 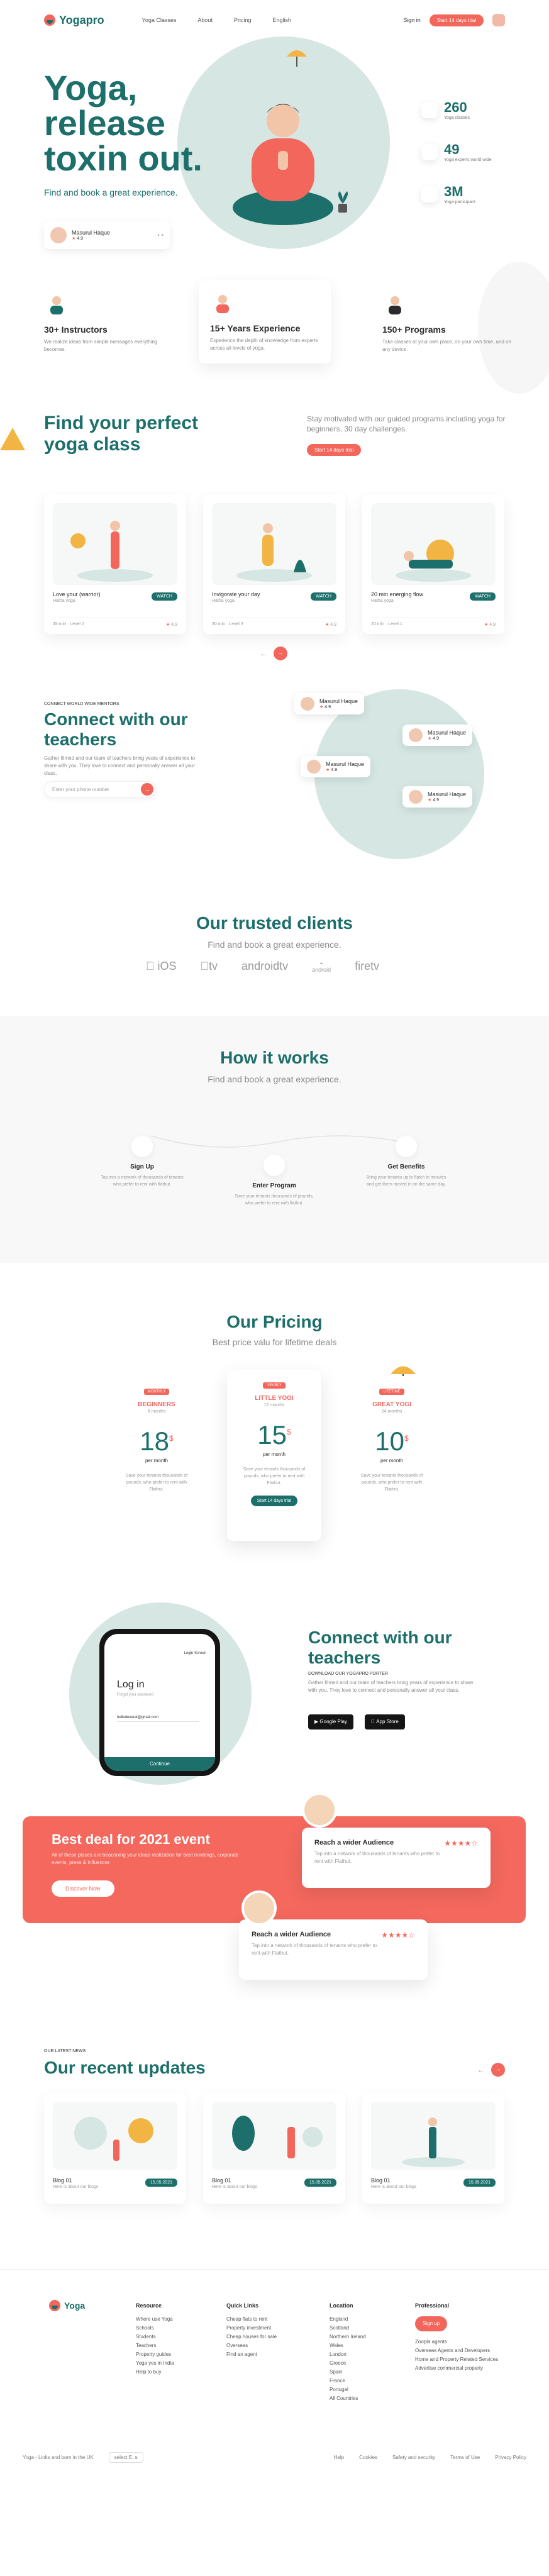 What do you see at coordinates (348, 2345) in the screenshot?
I see `footer-link: Wales` at bounding box center [348, 2345].